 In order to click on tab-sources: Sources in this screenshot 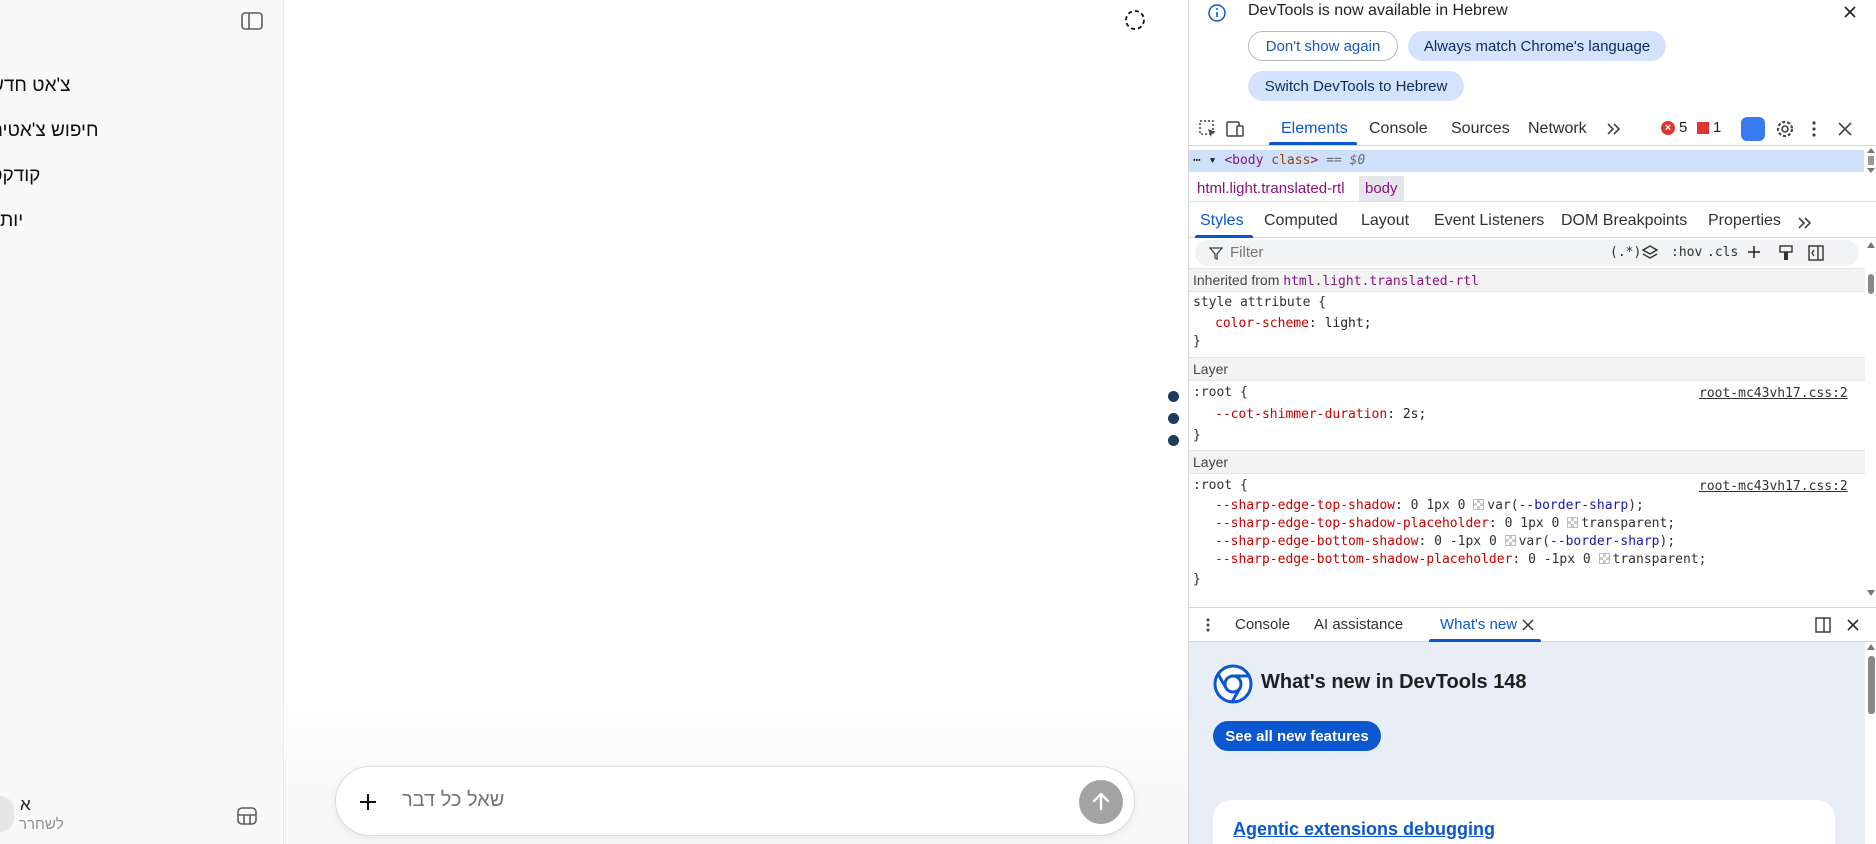, I will do `click(1480, 129)`.